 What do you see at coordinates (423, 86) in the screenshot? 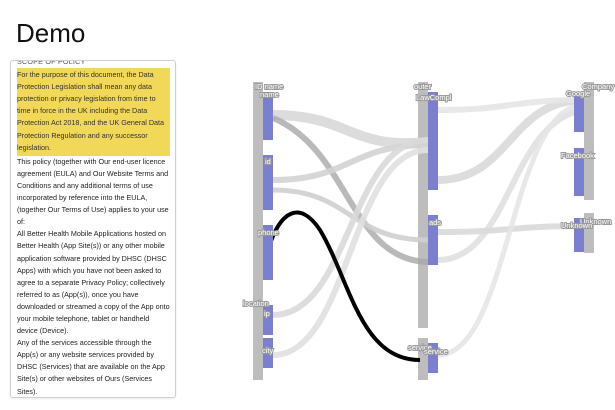
I see `group-label-outer: outer` at bounding box center [423, 86].